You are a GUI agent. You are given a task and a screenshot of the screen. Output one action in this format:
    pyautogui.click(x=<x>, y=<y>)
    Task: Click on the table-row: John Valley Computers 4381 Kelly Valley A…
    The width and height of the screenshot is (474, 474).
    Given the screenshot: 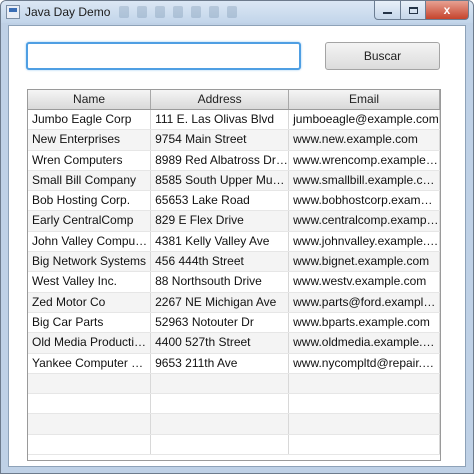 What is the action you would take?
    pyautogui.click(x=234, y=242)
    